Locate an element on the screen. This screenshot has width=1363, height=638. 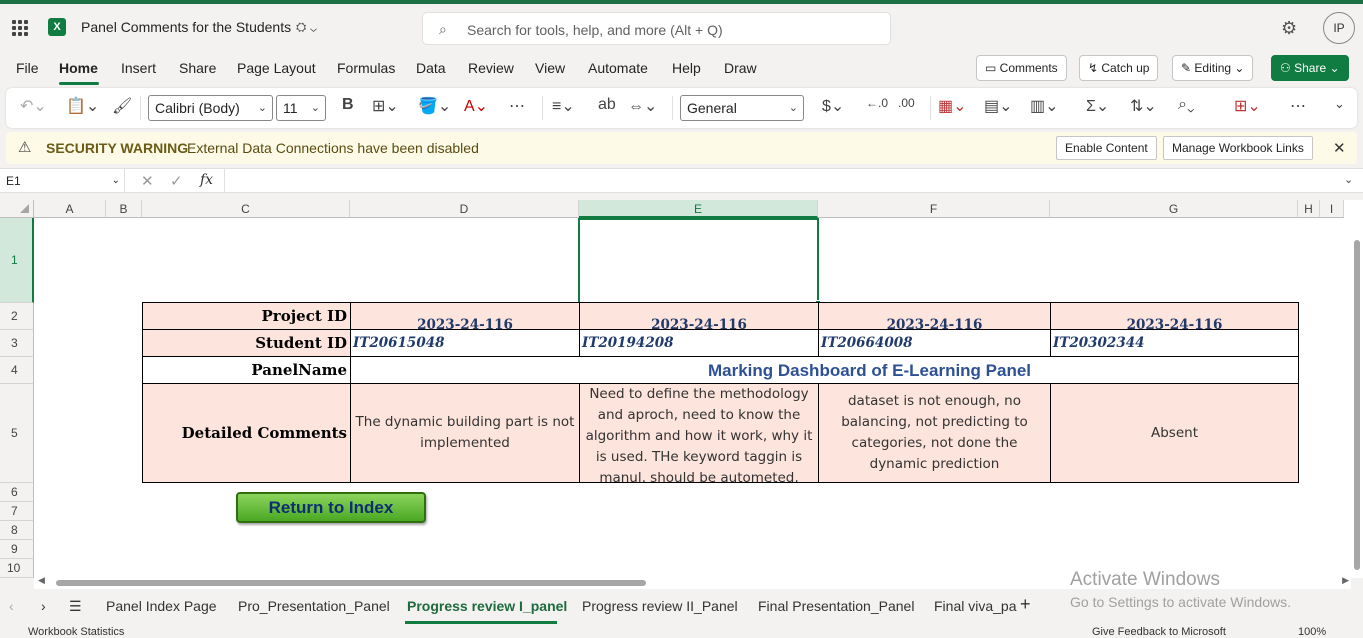
return-to-index-button: Return to Index is located at coordinates (331, 507).